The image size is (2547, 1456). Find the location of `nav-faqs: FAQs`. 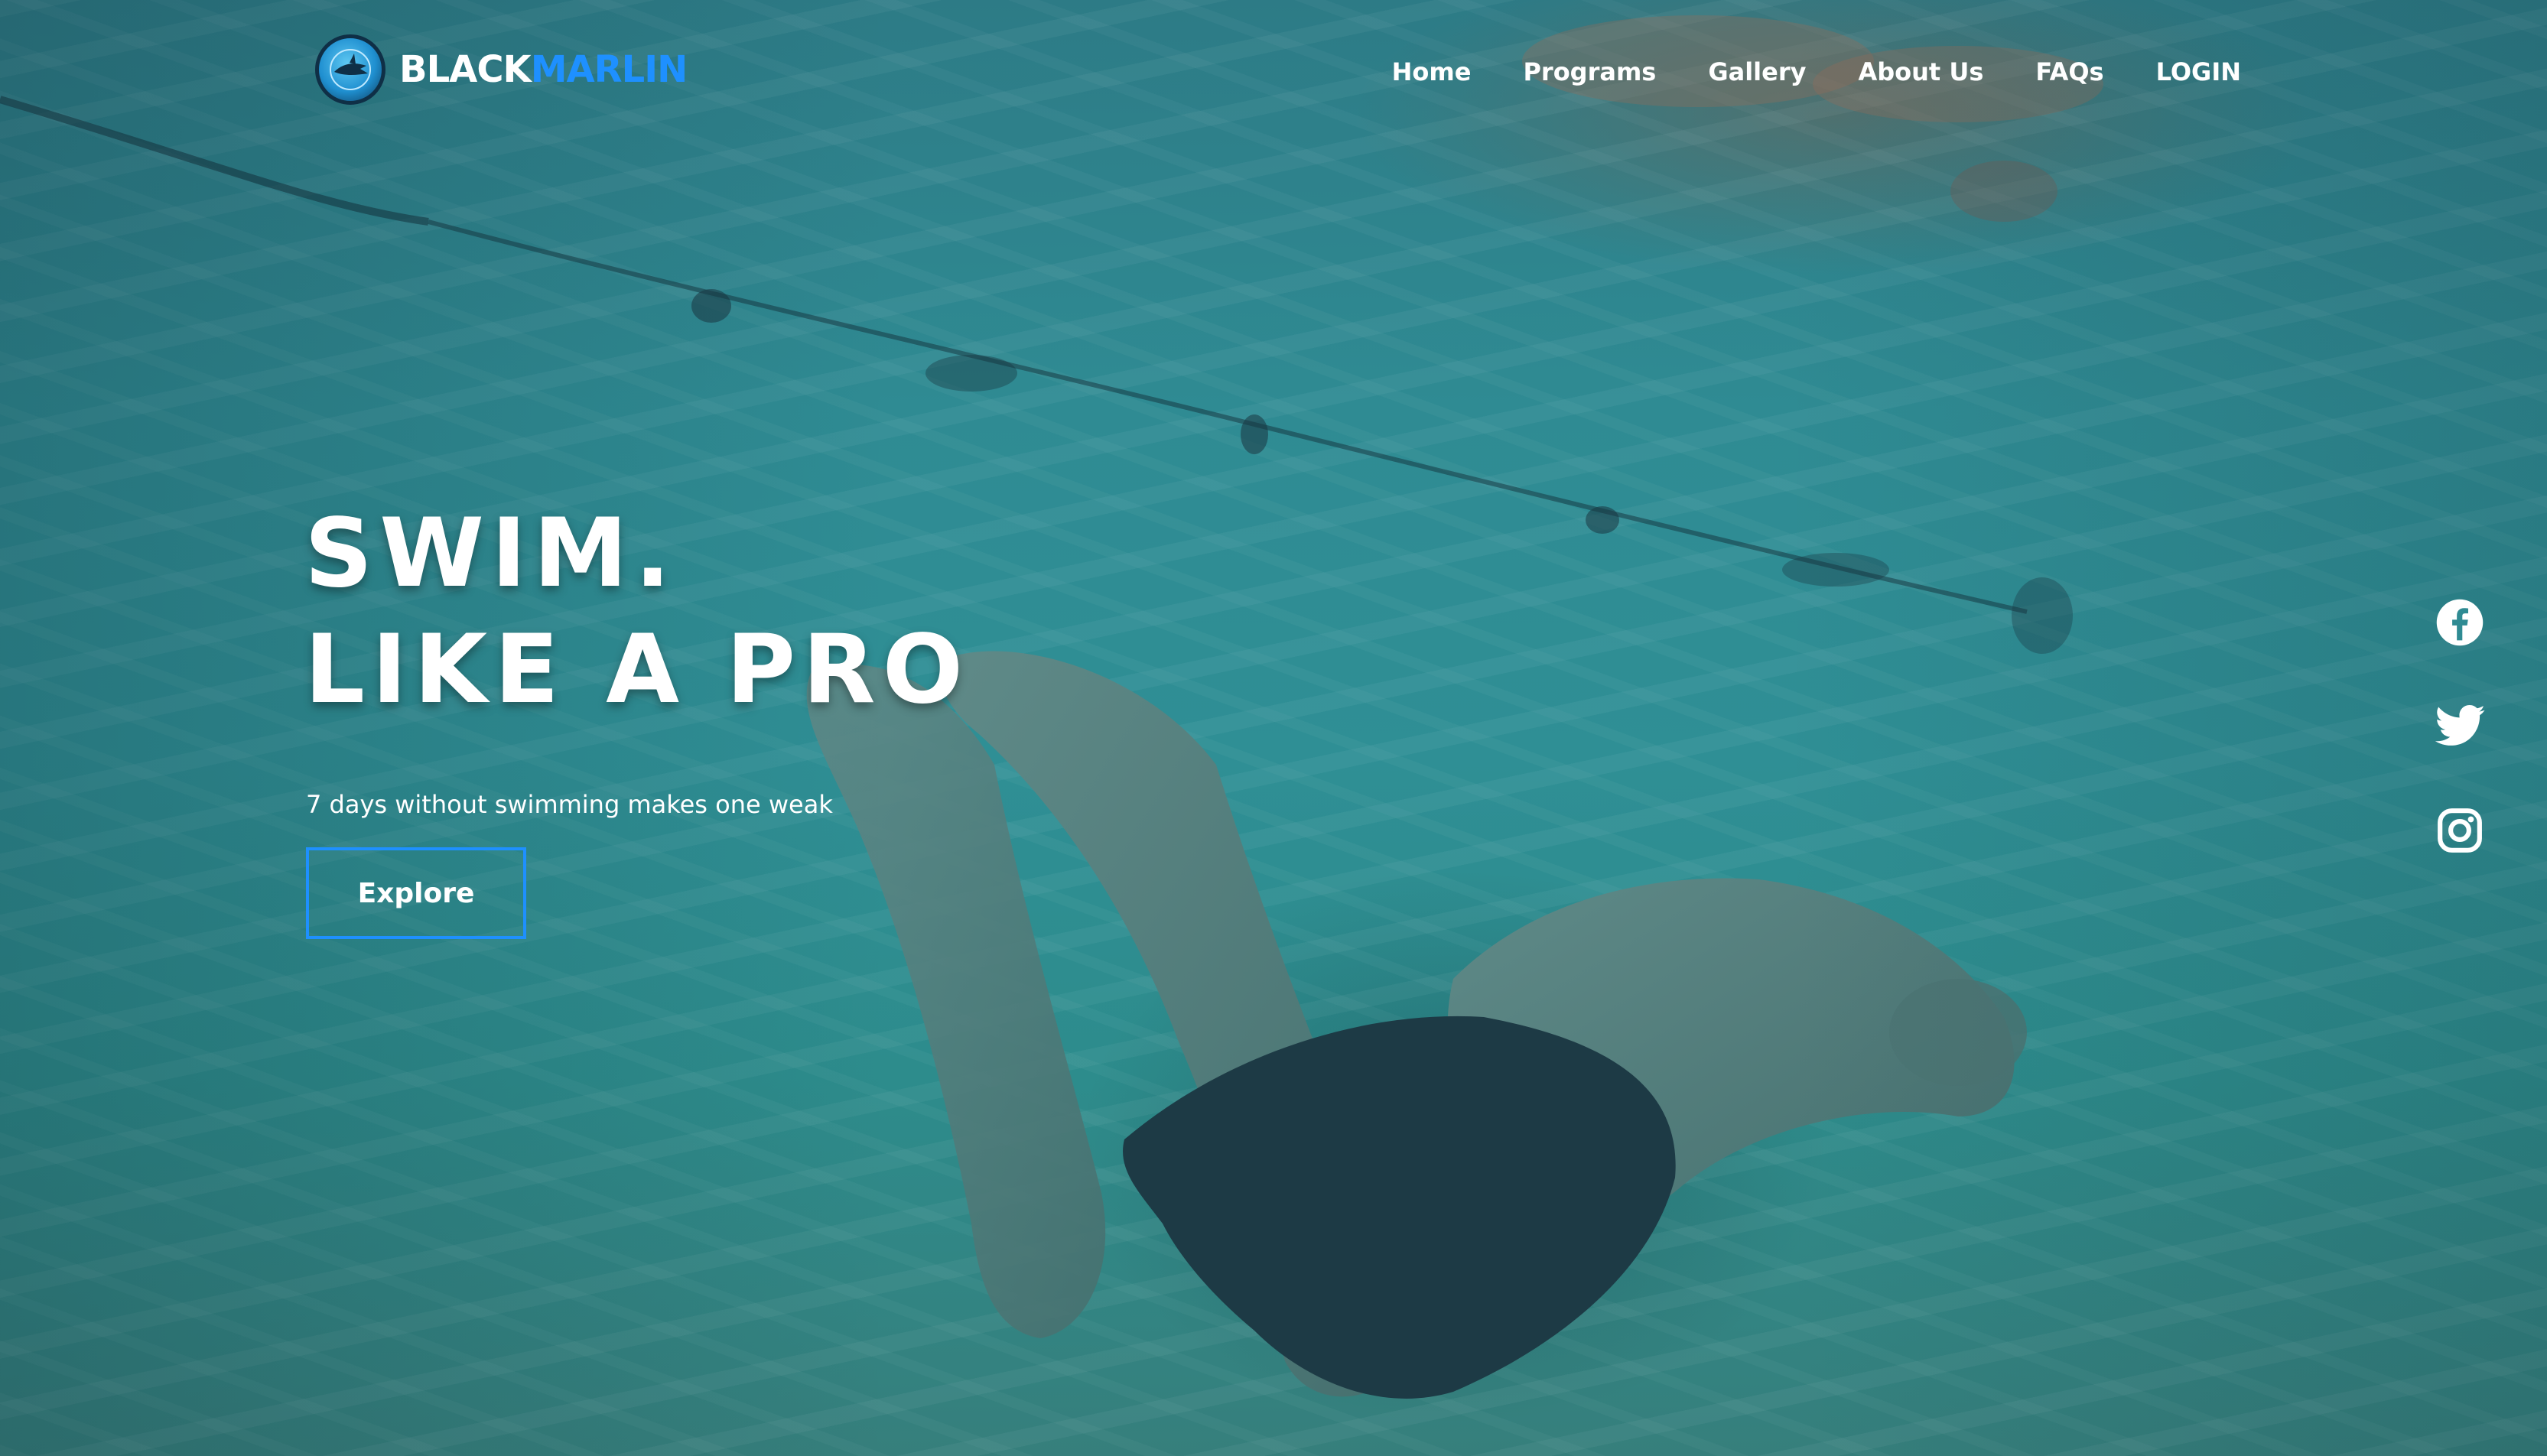

nav-faqs: FAQs is located at coordinates (2069, 71).